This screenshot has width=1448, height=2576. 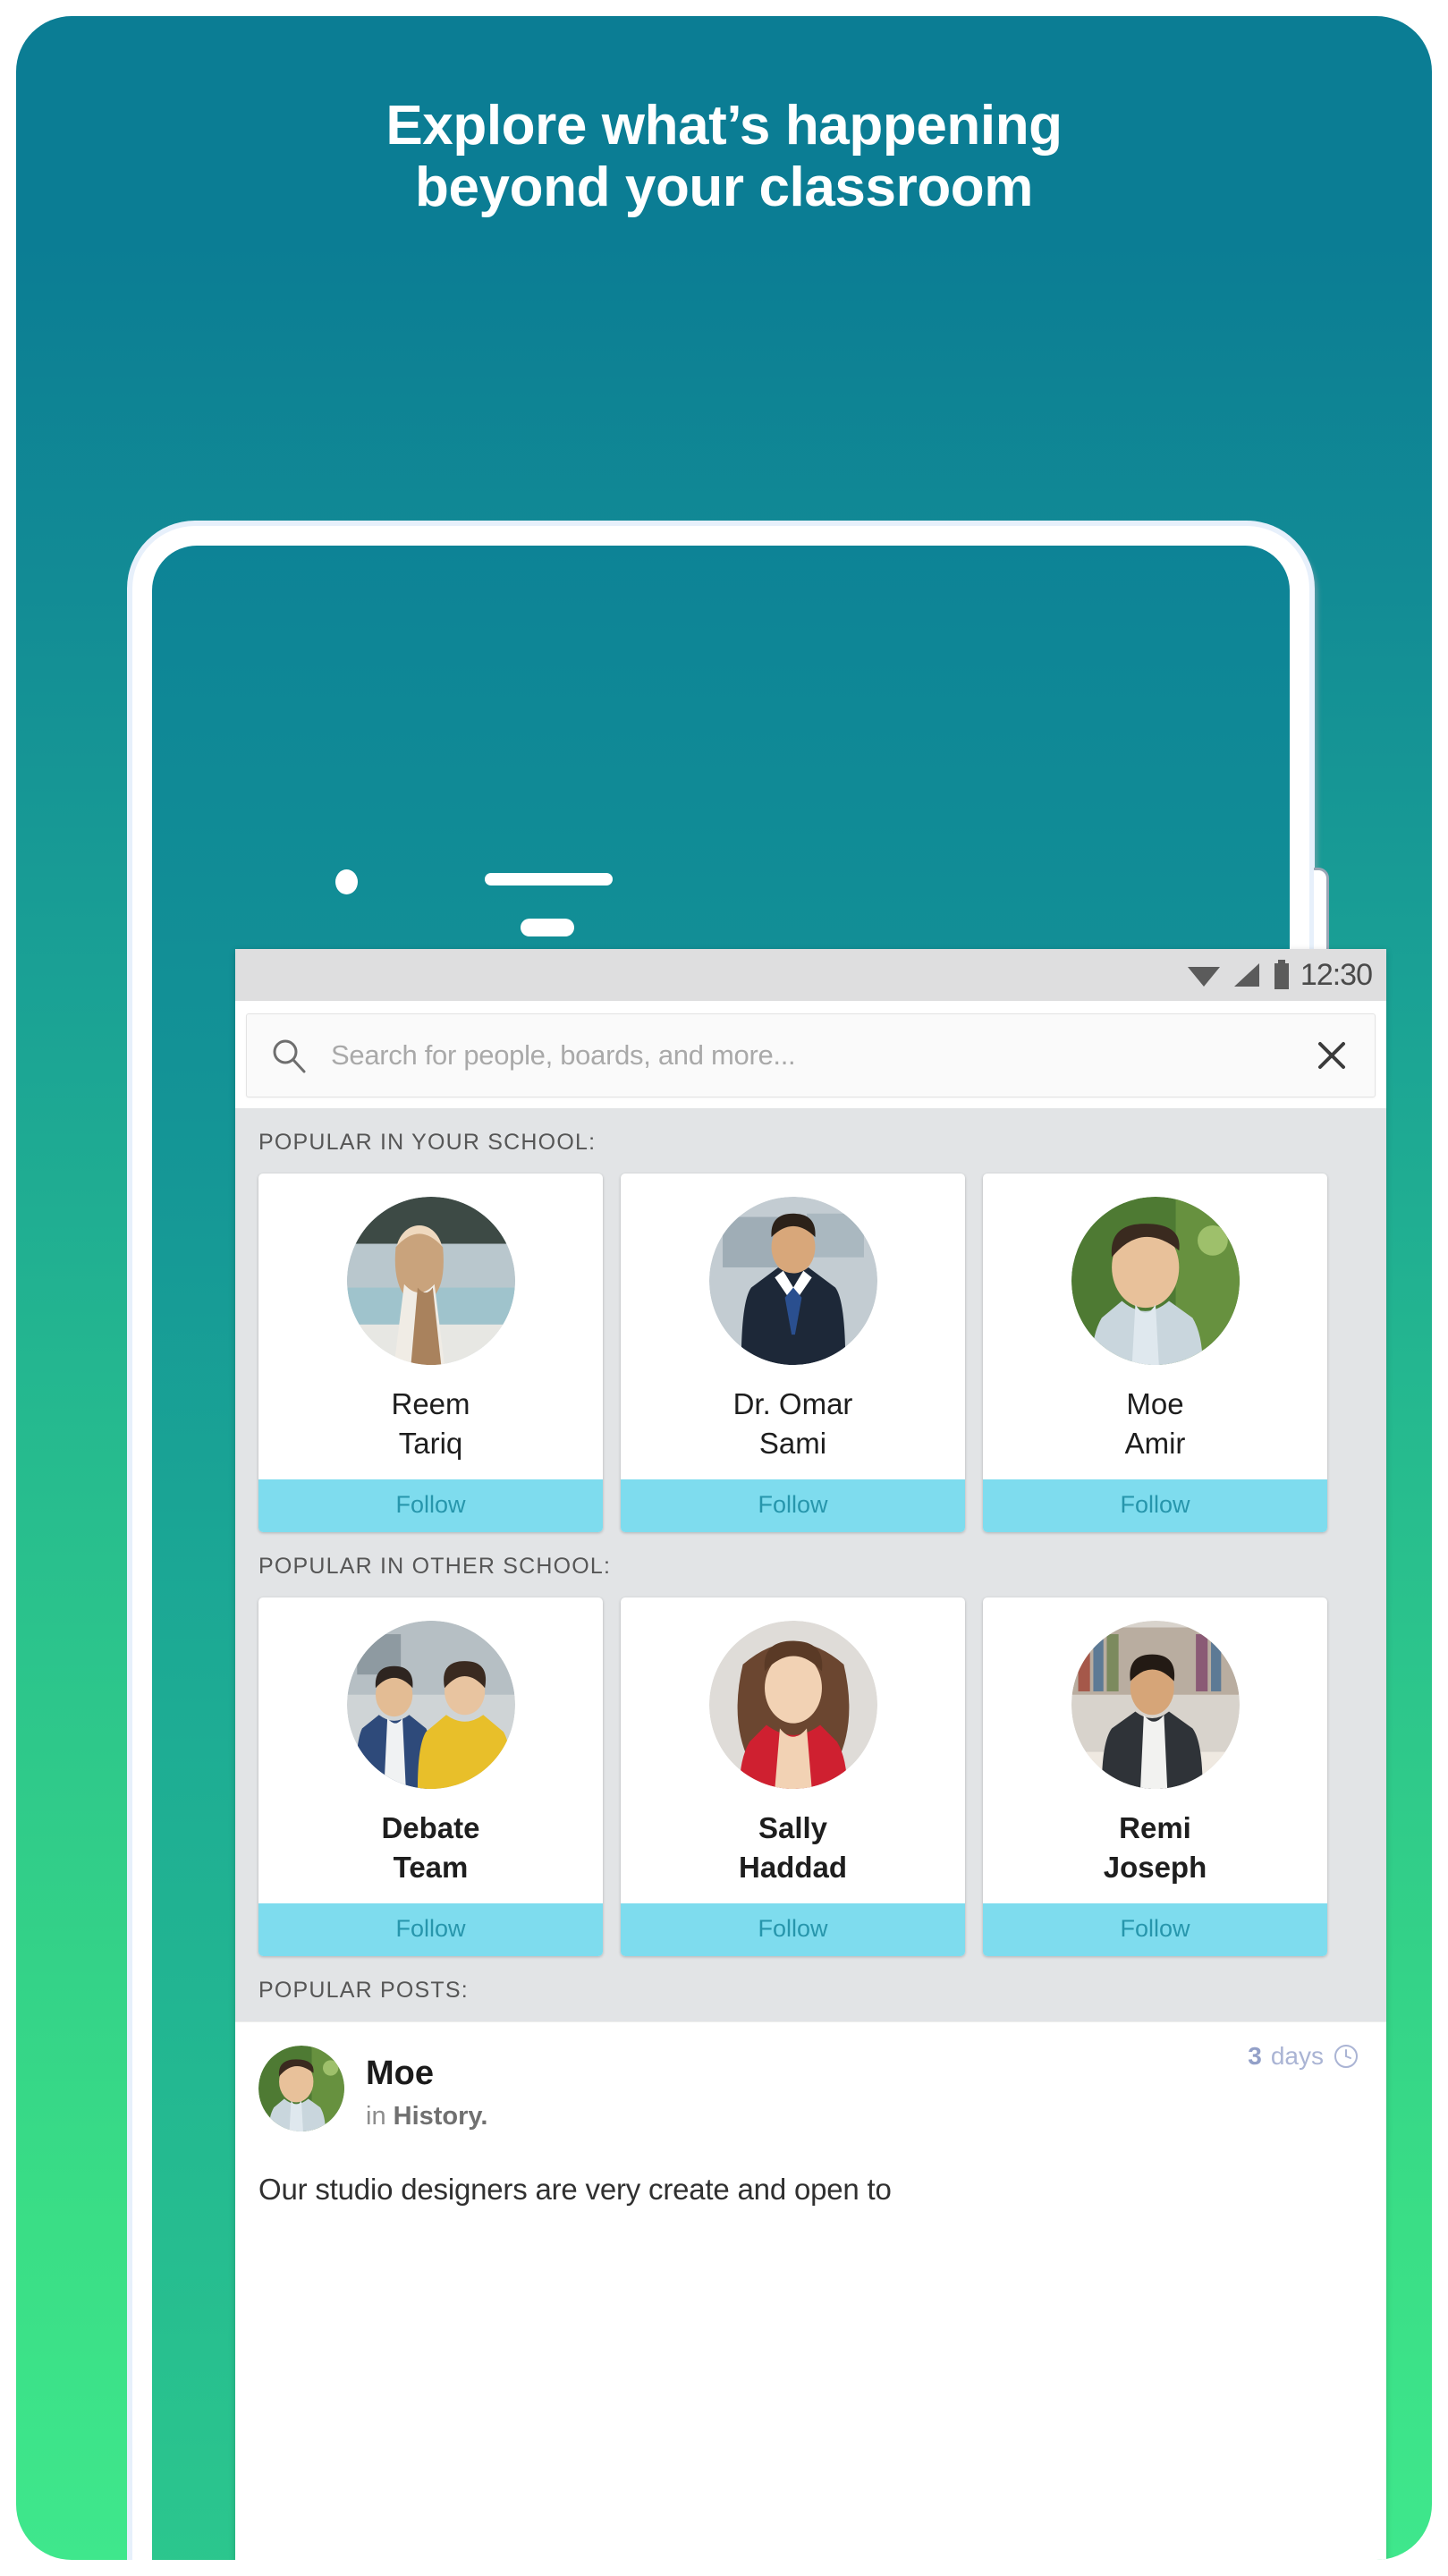 I want to click on profile-card: Reem Tariq Follow, so click(x=430, y=1353).